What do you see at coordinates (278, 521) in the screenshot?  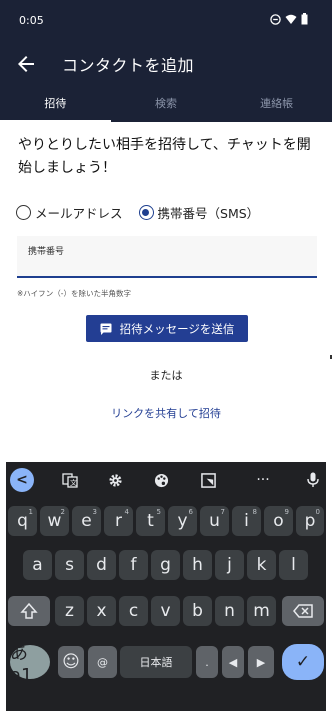 I see `key-o: o9` at bounding box center [278, 521].